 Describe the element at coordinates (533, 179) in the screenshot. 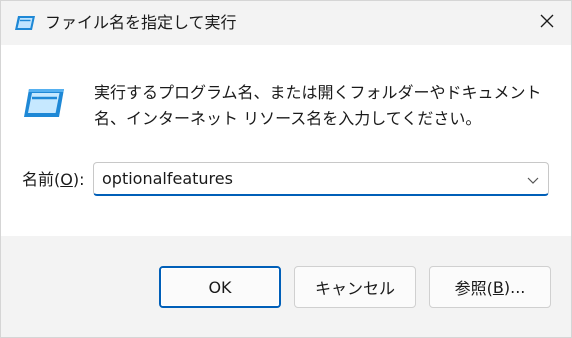

I see `chevron-down-icon` at that location.